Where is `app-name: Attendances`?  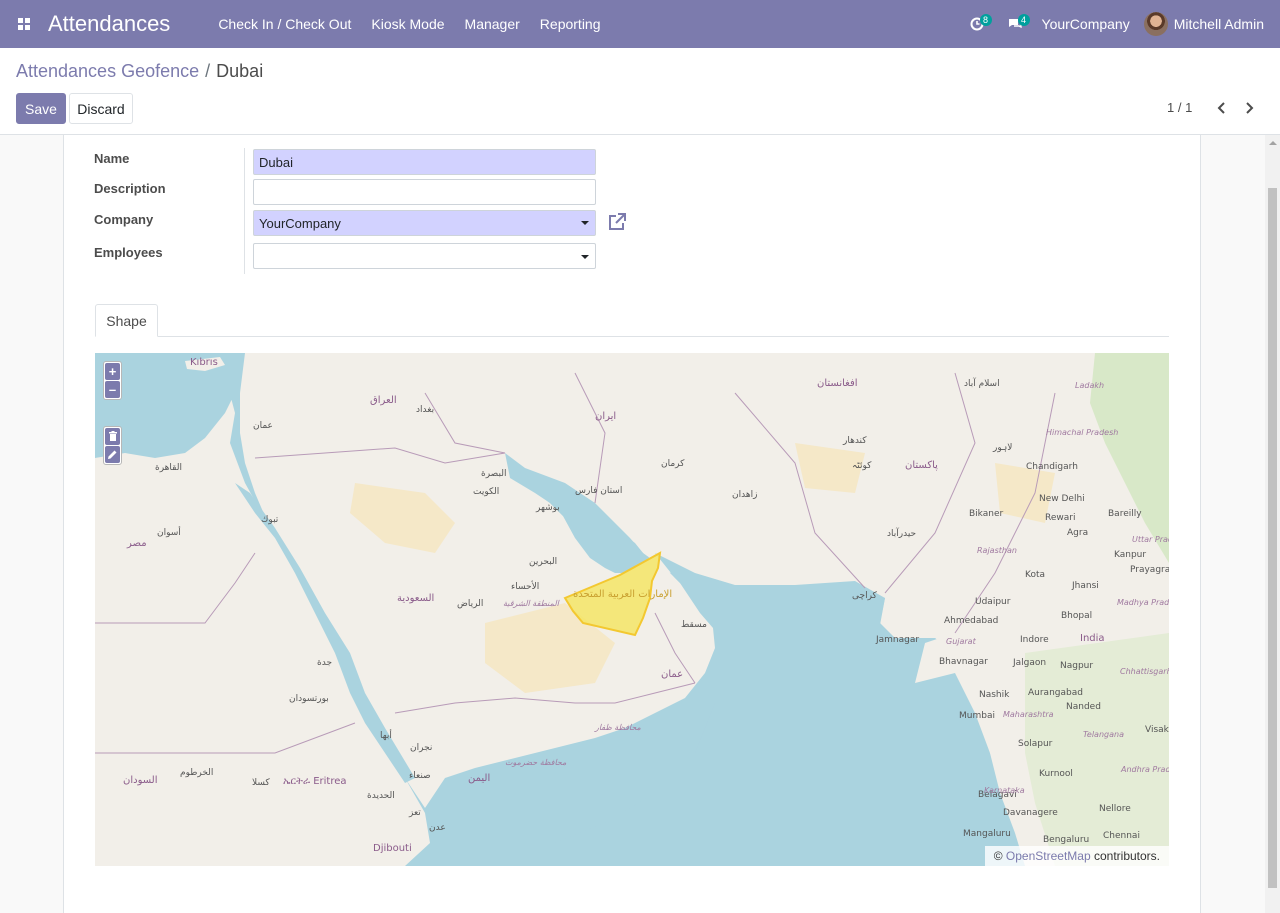 app-name: Attendances is located at coordinates (109, 24).